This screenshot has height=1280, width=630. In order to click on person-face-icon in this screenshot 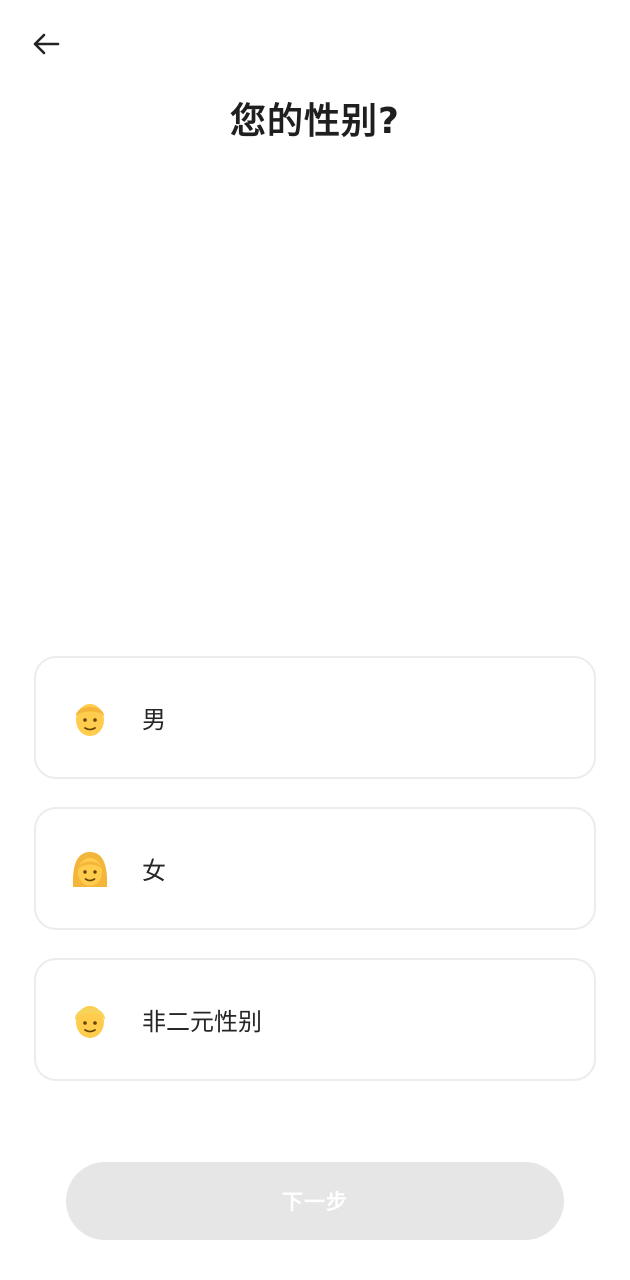, I will do `click(90, 1020)`.